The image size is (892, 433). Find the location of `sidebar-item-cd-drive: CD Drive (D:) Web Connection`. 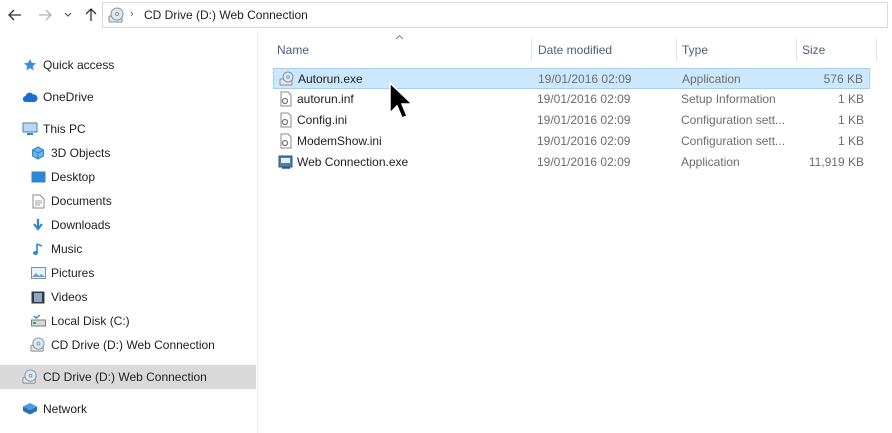

sidebar-item-cd-drive: CD Drive (D:) Web Connection is located at coordinates (122, 345).